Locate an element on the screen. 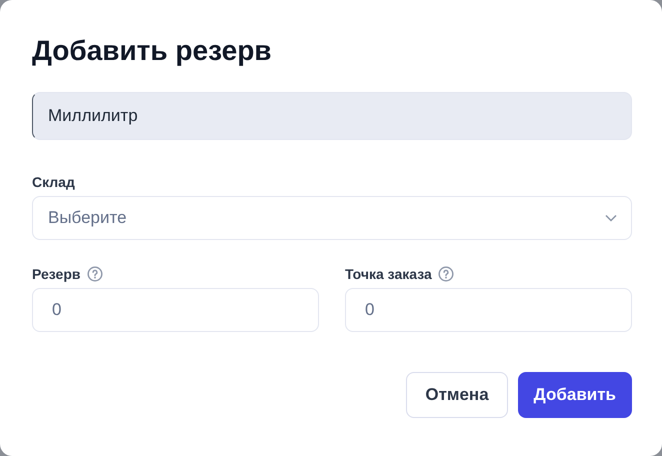 This screenshot has width=662, height=456. dialog-title: Добавить резерв is located at coordinates (152, 51).